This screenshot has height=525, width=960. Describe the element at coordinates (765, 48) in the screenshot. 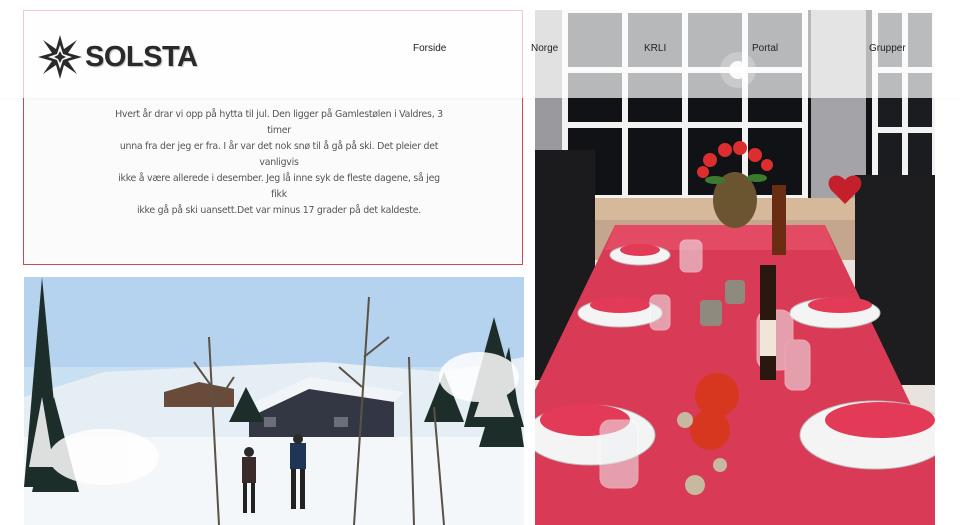

I see `nav-item-portal: Portal` at that location.